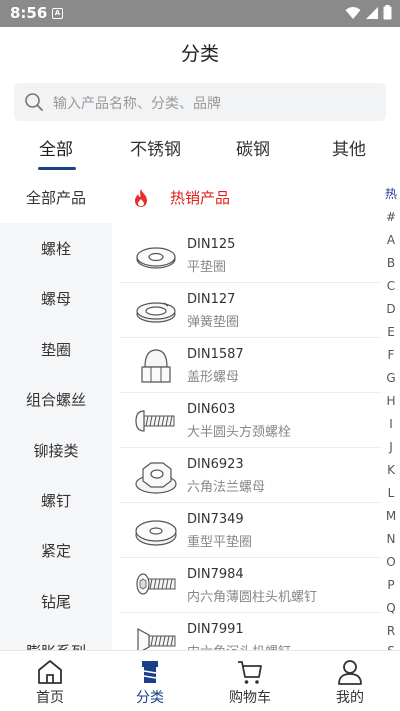 This screenshot has width=400, height=711. I want to click on index-letter: E, so click(391, 332).